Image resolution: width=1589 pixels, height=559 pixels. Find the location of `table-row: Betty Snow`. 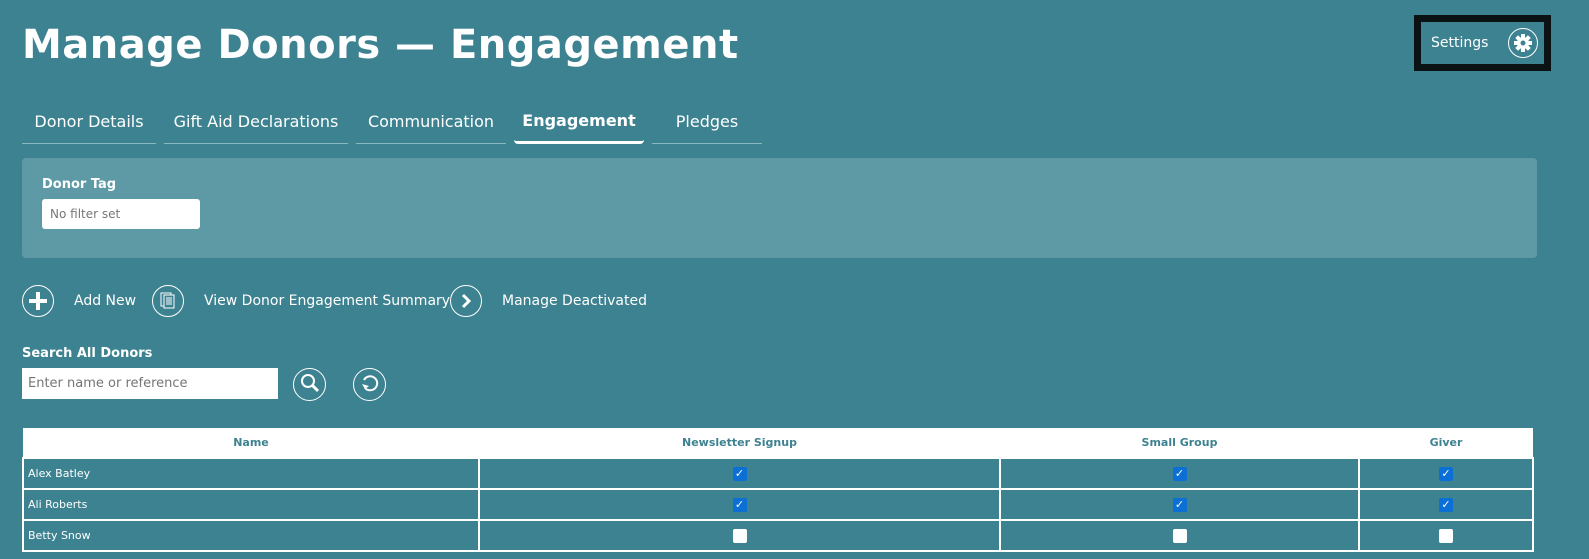

table-row: Betty Snow is located at coordinates (778, 535).